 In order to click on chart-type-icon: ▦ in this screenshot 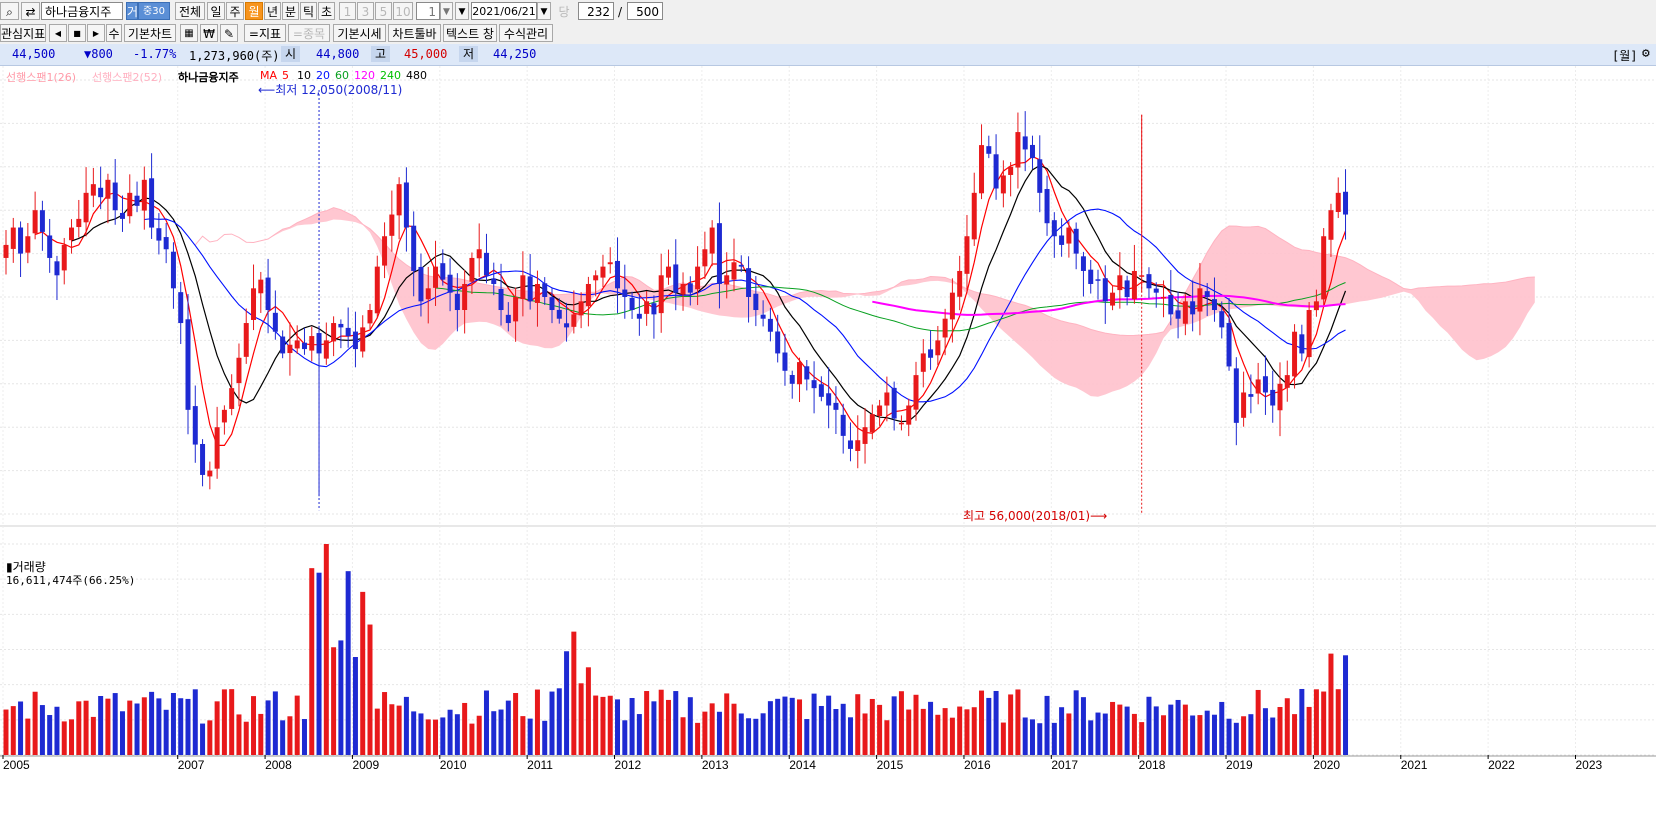, I will do `click(189, 33)`.